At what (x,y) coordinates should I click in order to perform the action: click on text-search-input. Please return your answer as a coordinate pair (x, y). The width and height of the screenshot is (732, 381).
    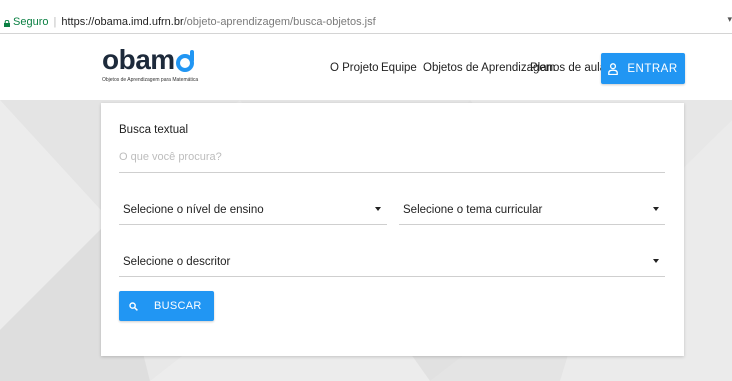
    Looking at the image, I should click on (392, 157).